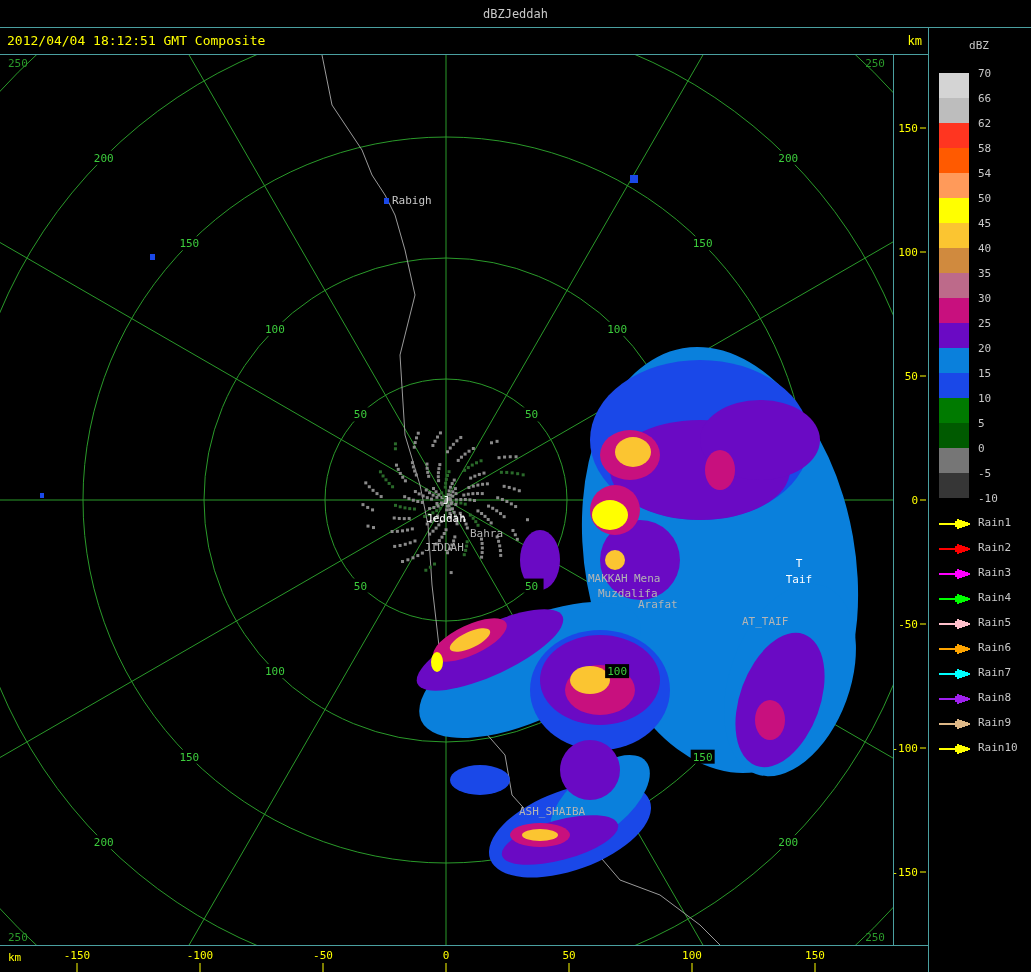 The width and height of the screenshot is (1031, 972). Describe the element at coordinates (995, 648) in the screenshot. I see `track-label: Rain6` at that location.